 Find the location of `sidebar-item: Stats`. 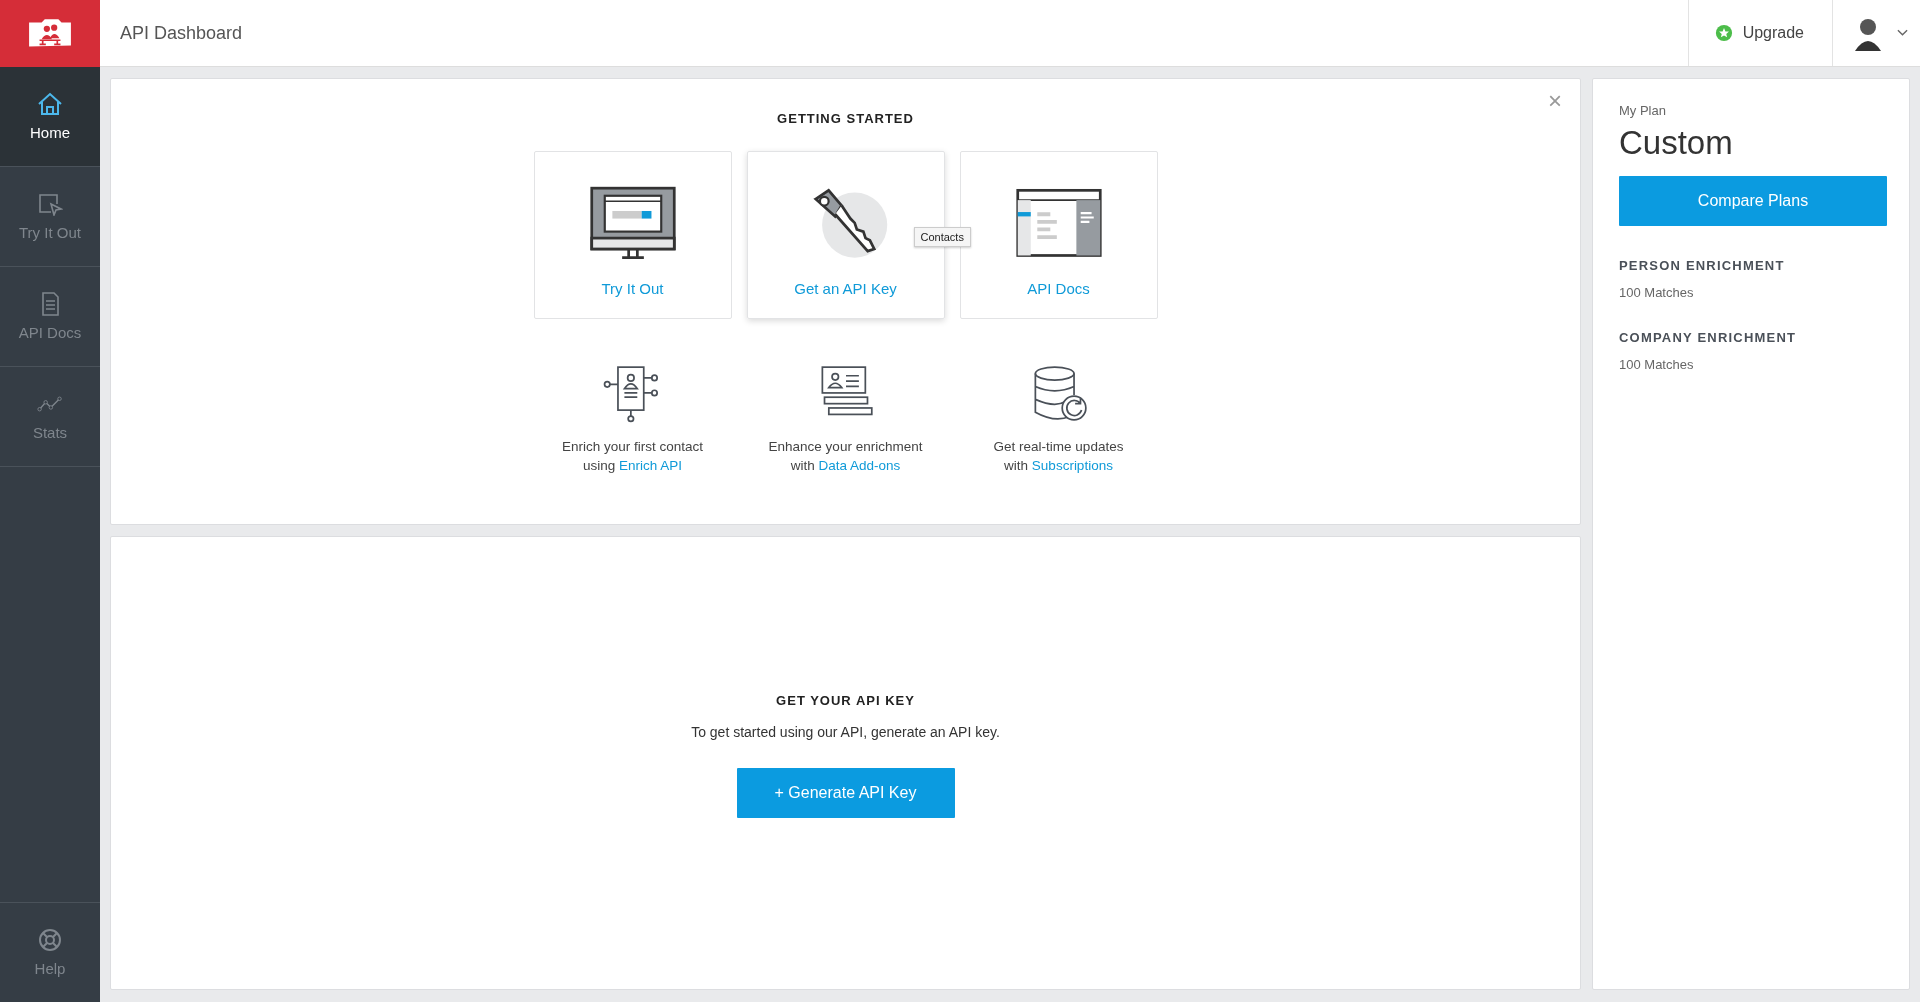

sidebar-item: Stats is located at coordinates (50, 417).